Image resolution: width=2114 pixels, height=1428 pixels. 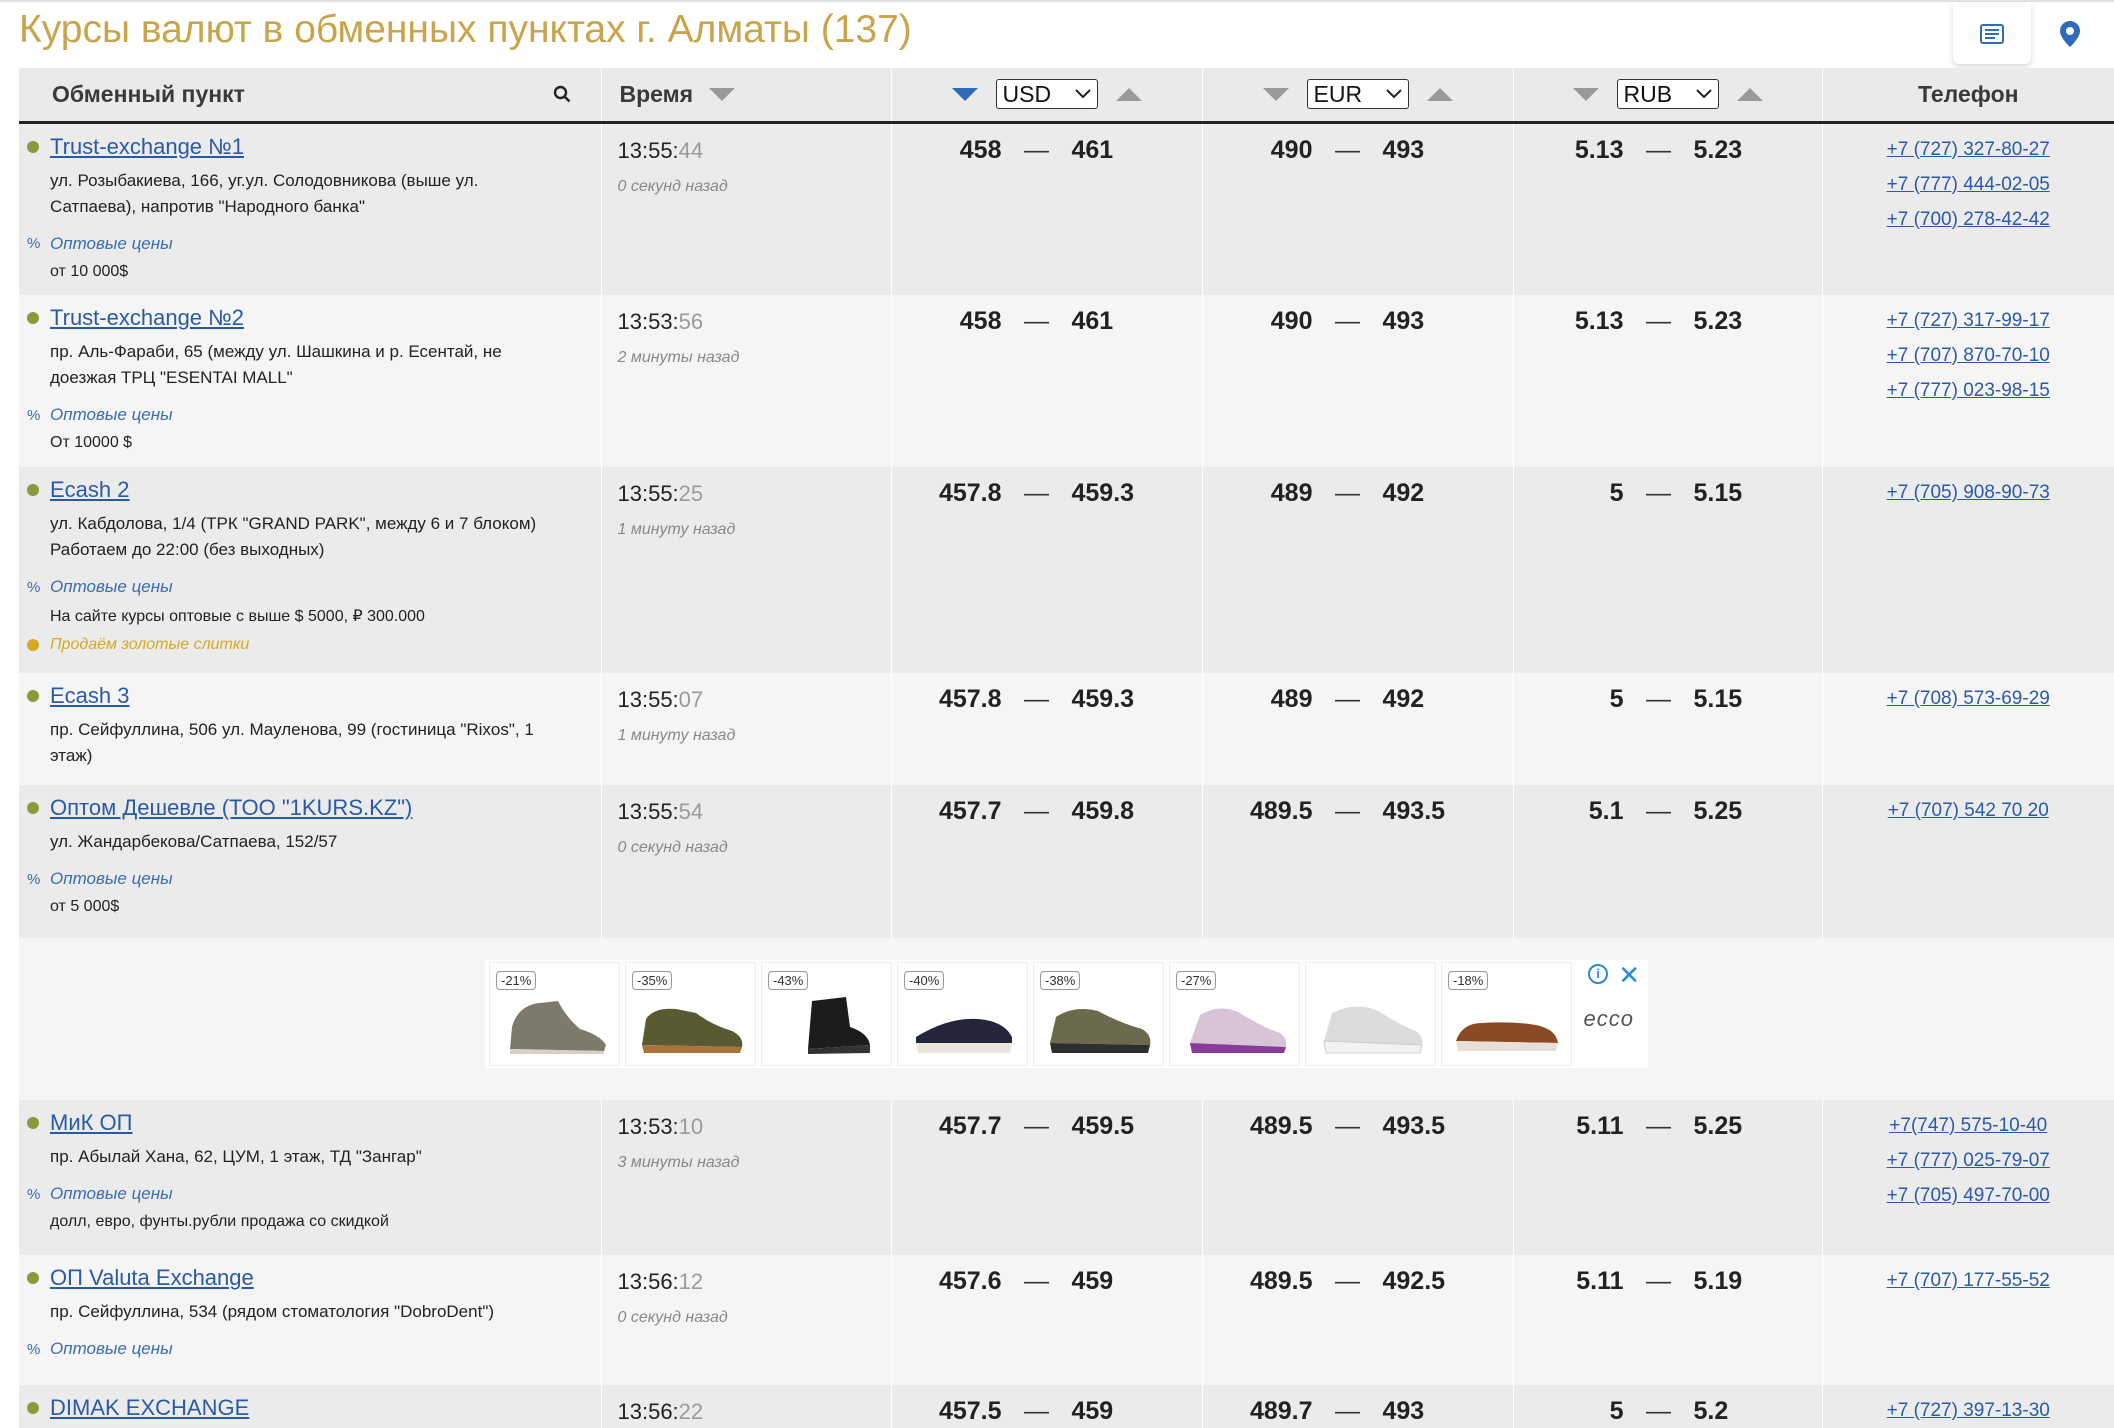 What do you see at coordinates (1291, 149) in the screenshot?
I see `buy-rate: 490` at bounding box center [1291, 149].